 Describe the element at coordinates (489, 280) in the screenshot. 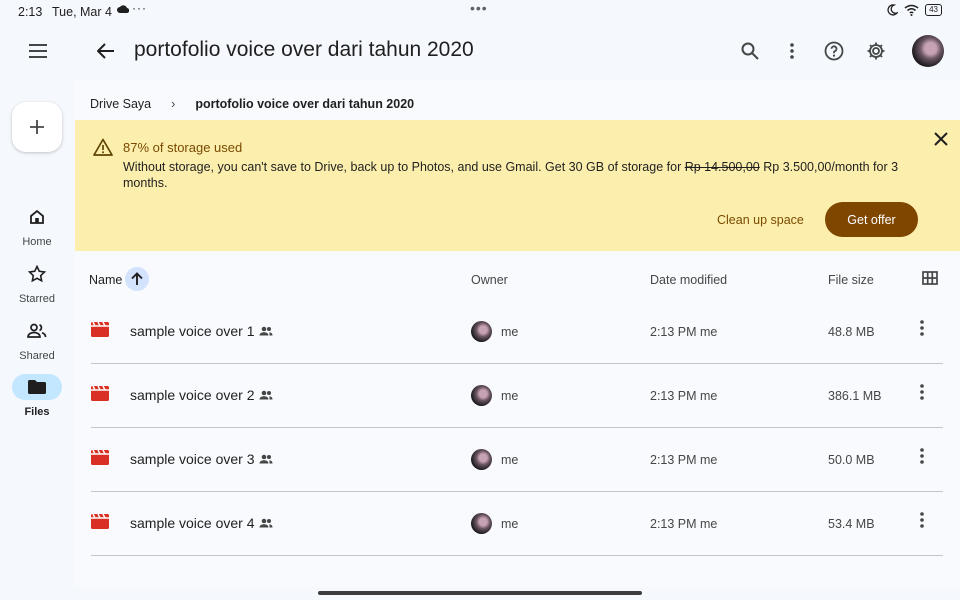

I see `column-header-owner: Owner` at that location.